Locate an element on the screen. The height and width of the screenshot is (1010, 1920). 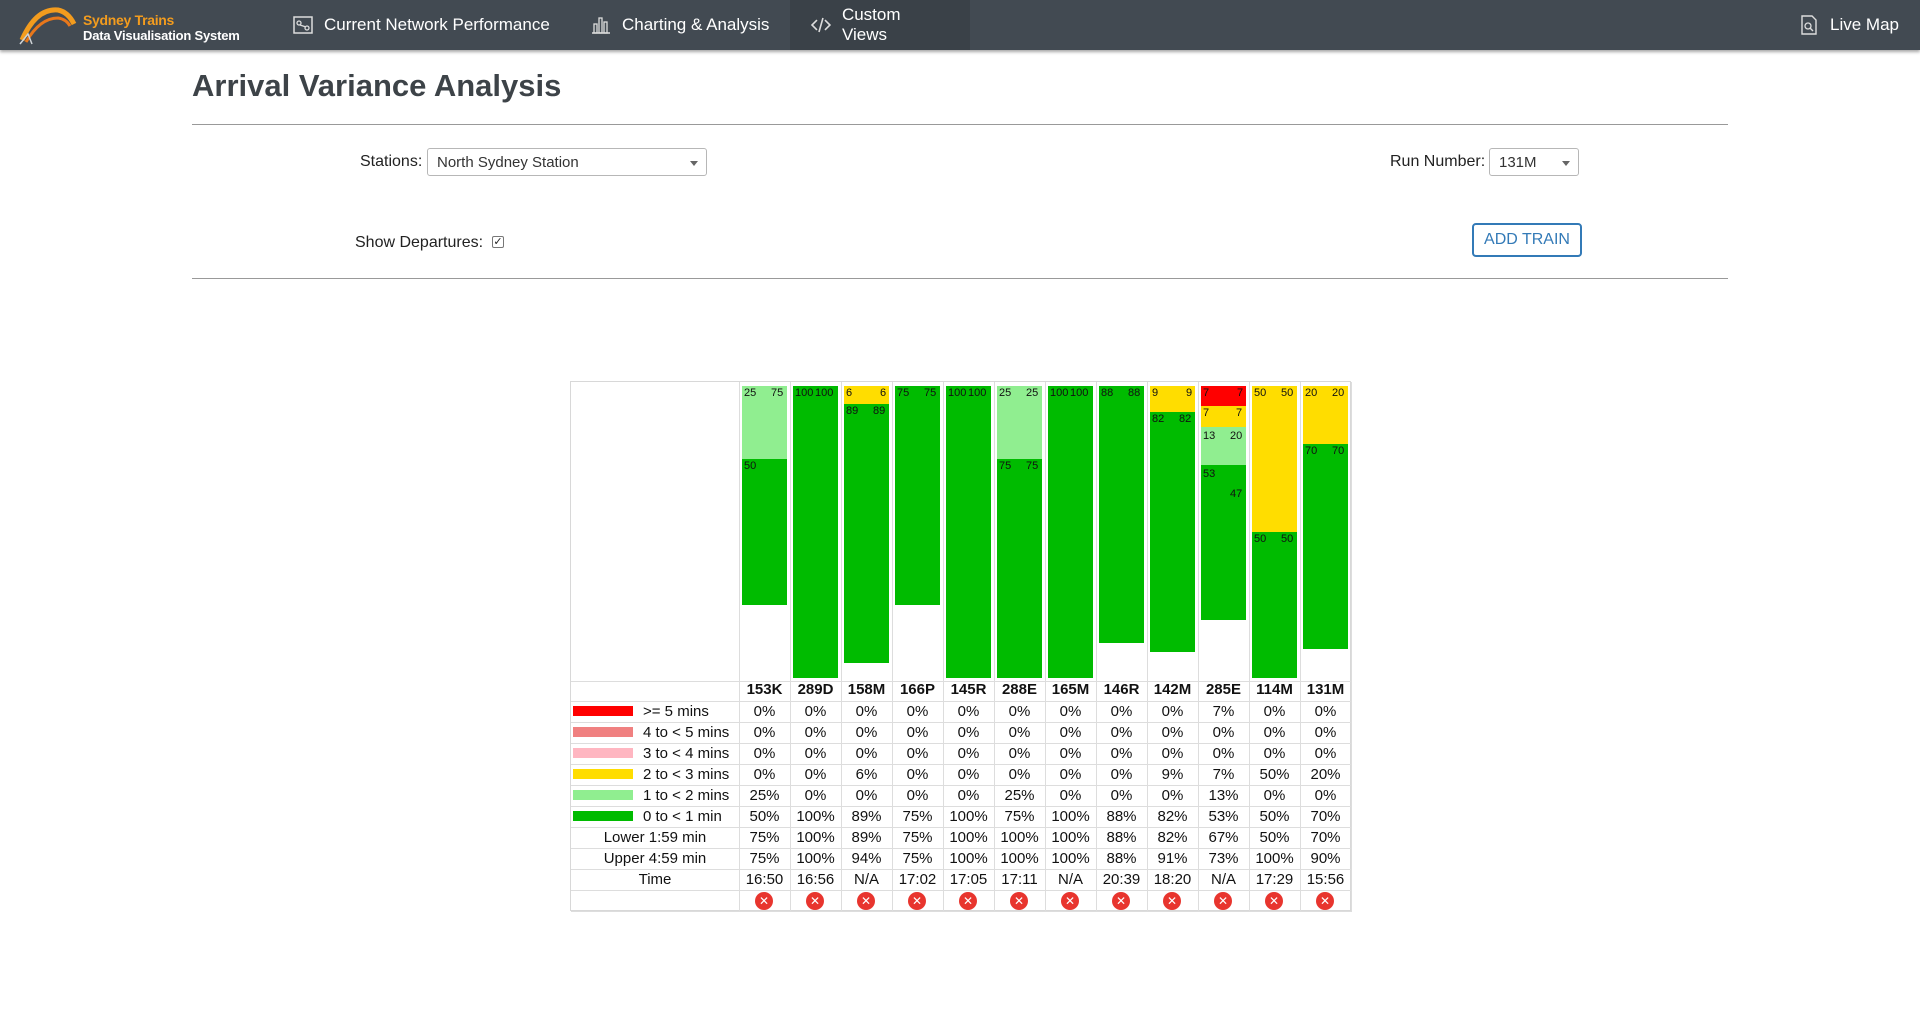
train-category-label: 145R is located at coordinates (968, 689).